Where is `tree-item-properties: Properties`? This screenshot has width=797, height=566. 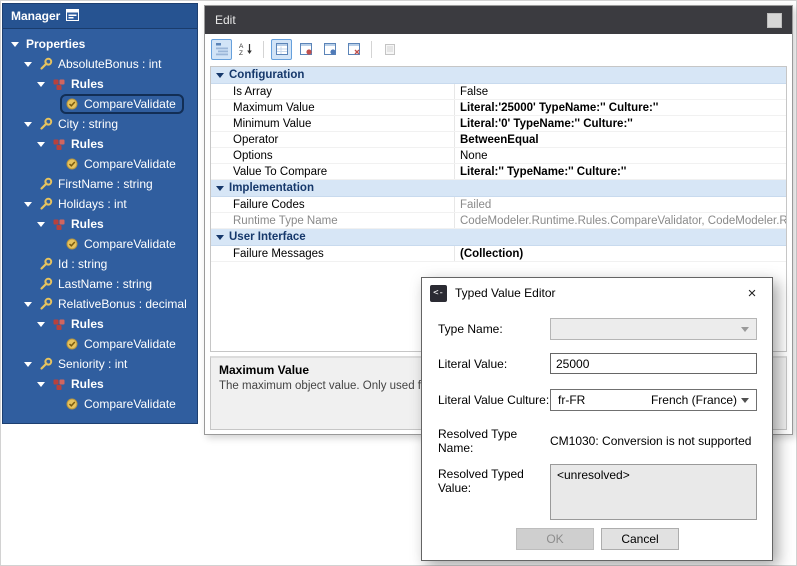 tree-item-properties: Properties is located at coordinates (100, 44).